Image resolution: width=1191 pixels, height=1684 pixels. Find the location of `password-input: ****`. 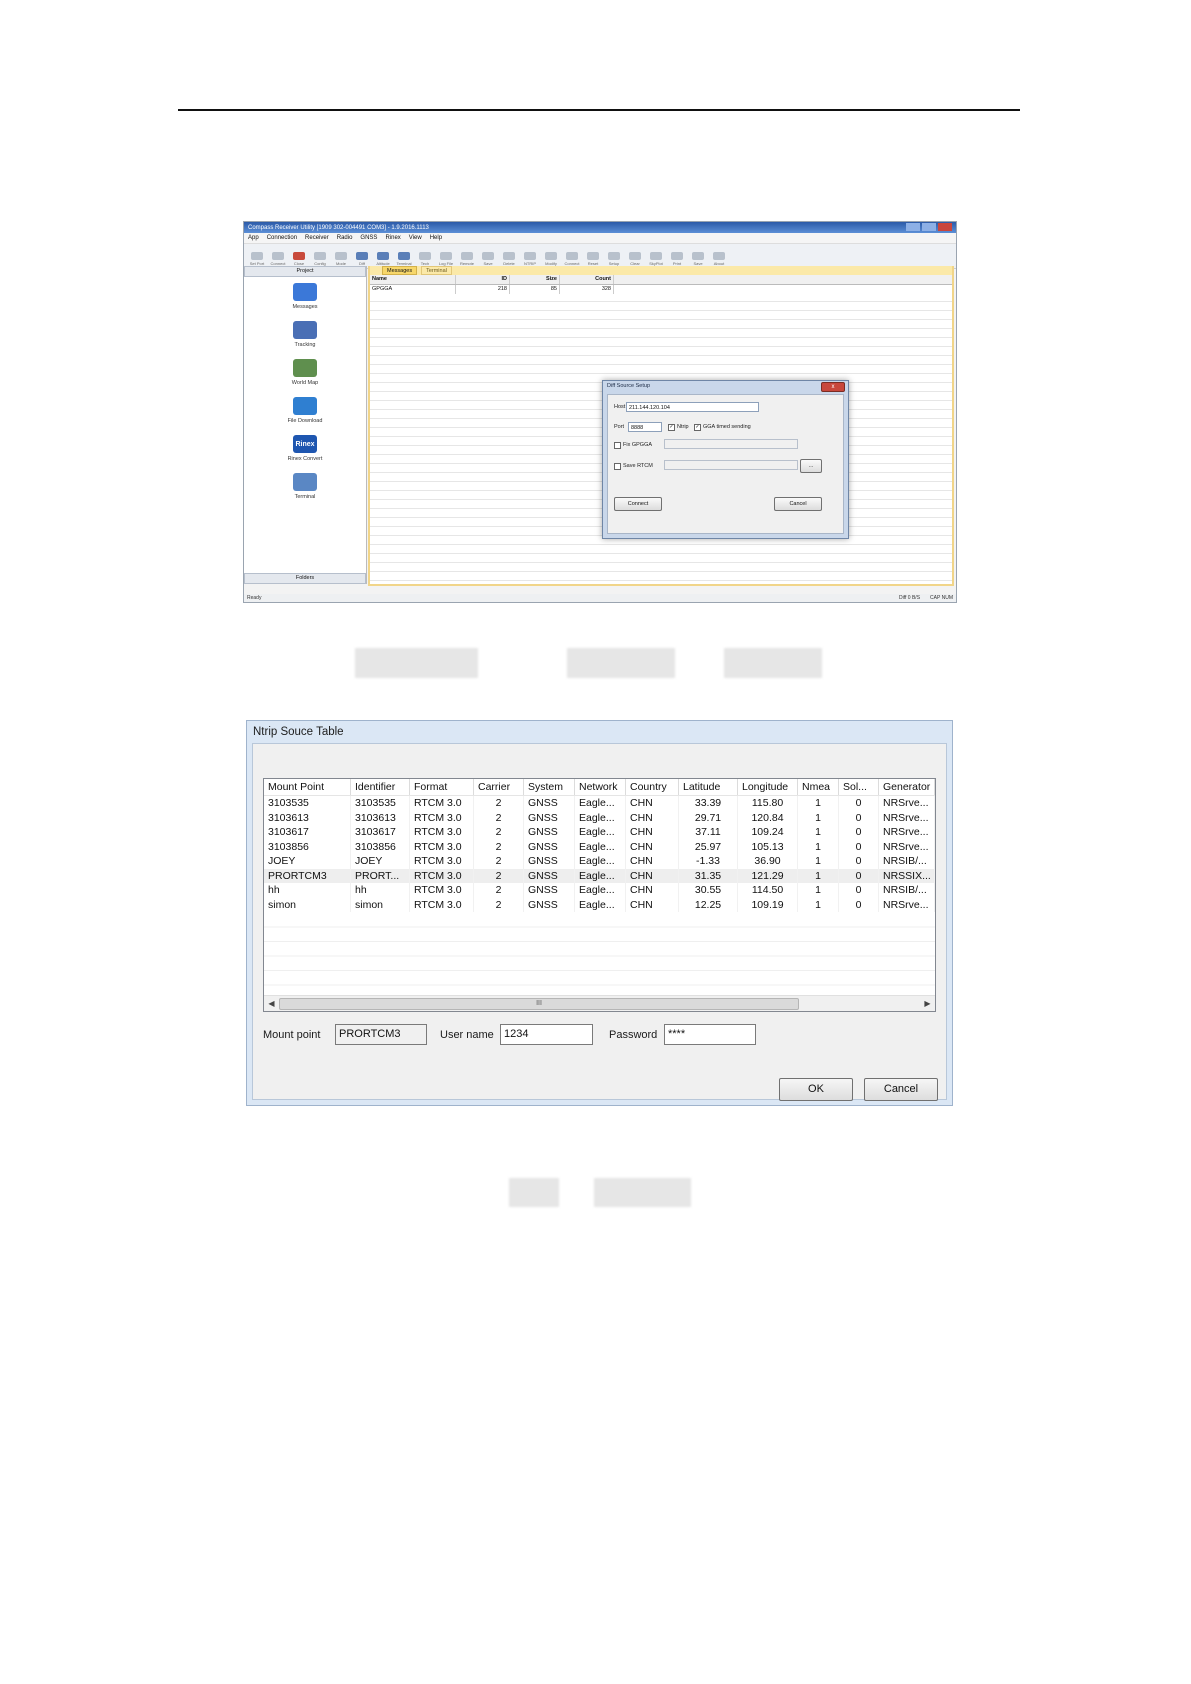

password-input: **** is located at coordinates (710, 1034).